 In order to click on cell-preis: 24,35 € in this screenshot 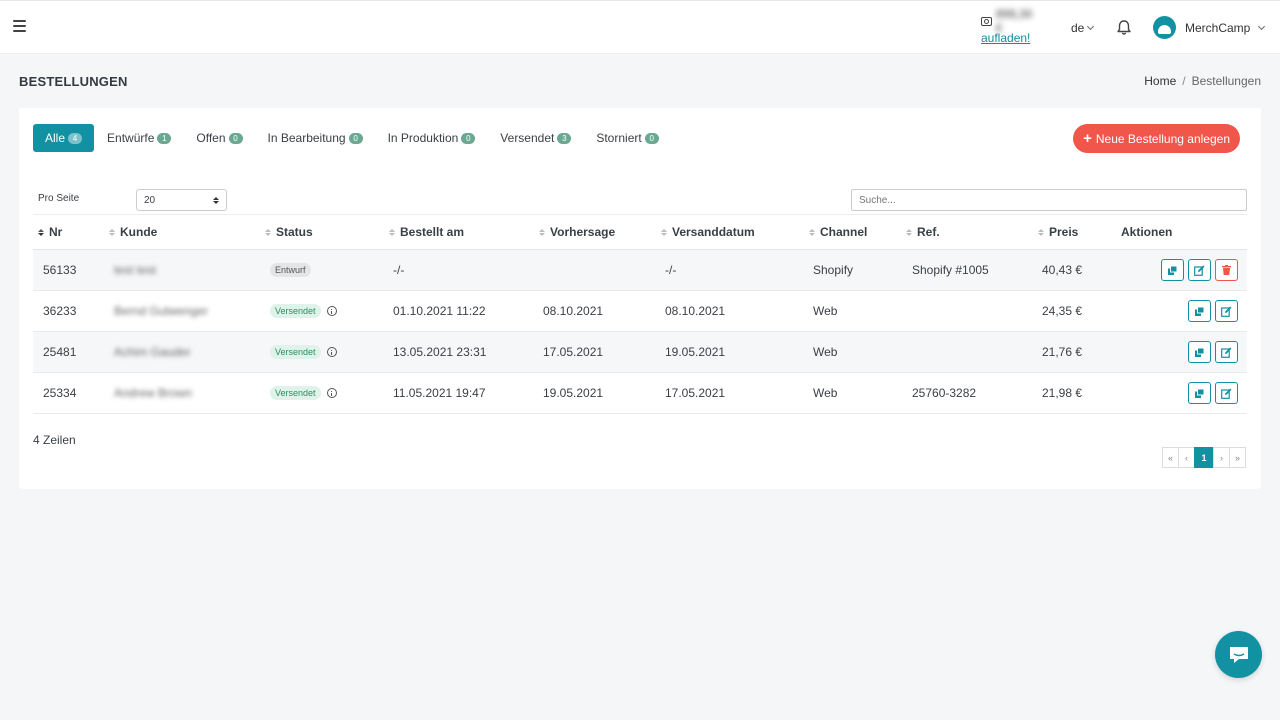, I will do `click(1062, 311)`.